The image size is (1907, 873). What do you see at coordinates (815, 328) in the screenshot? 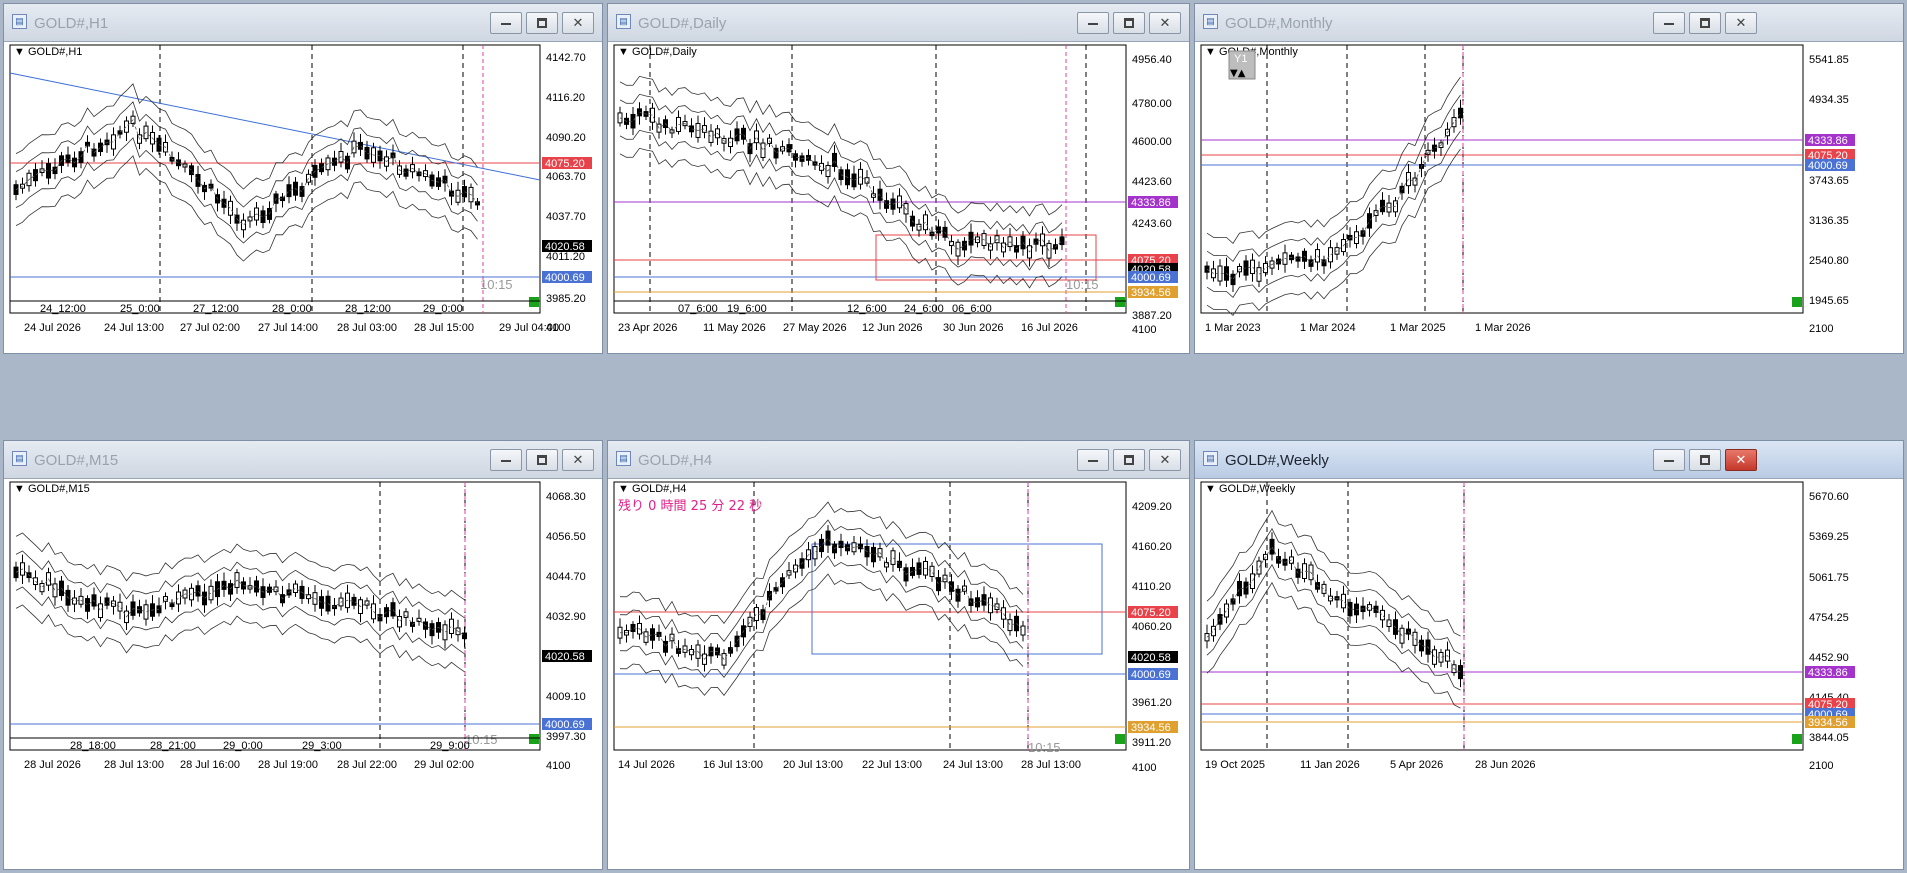
I see `date-axis-label: 27 May 2026` at bounding box center [815, 328].